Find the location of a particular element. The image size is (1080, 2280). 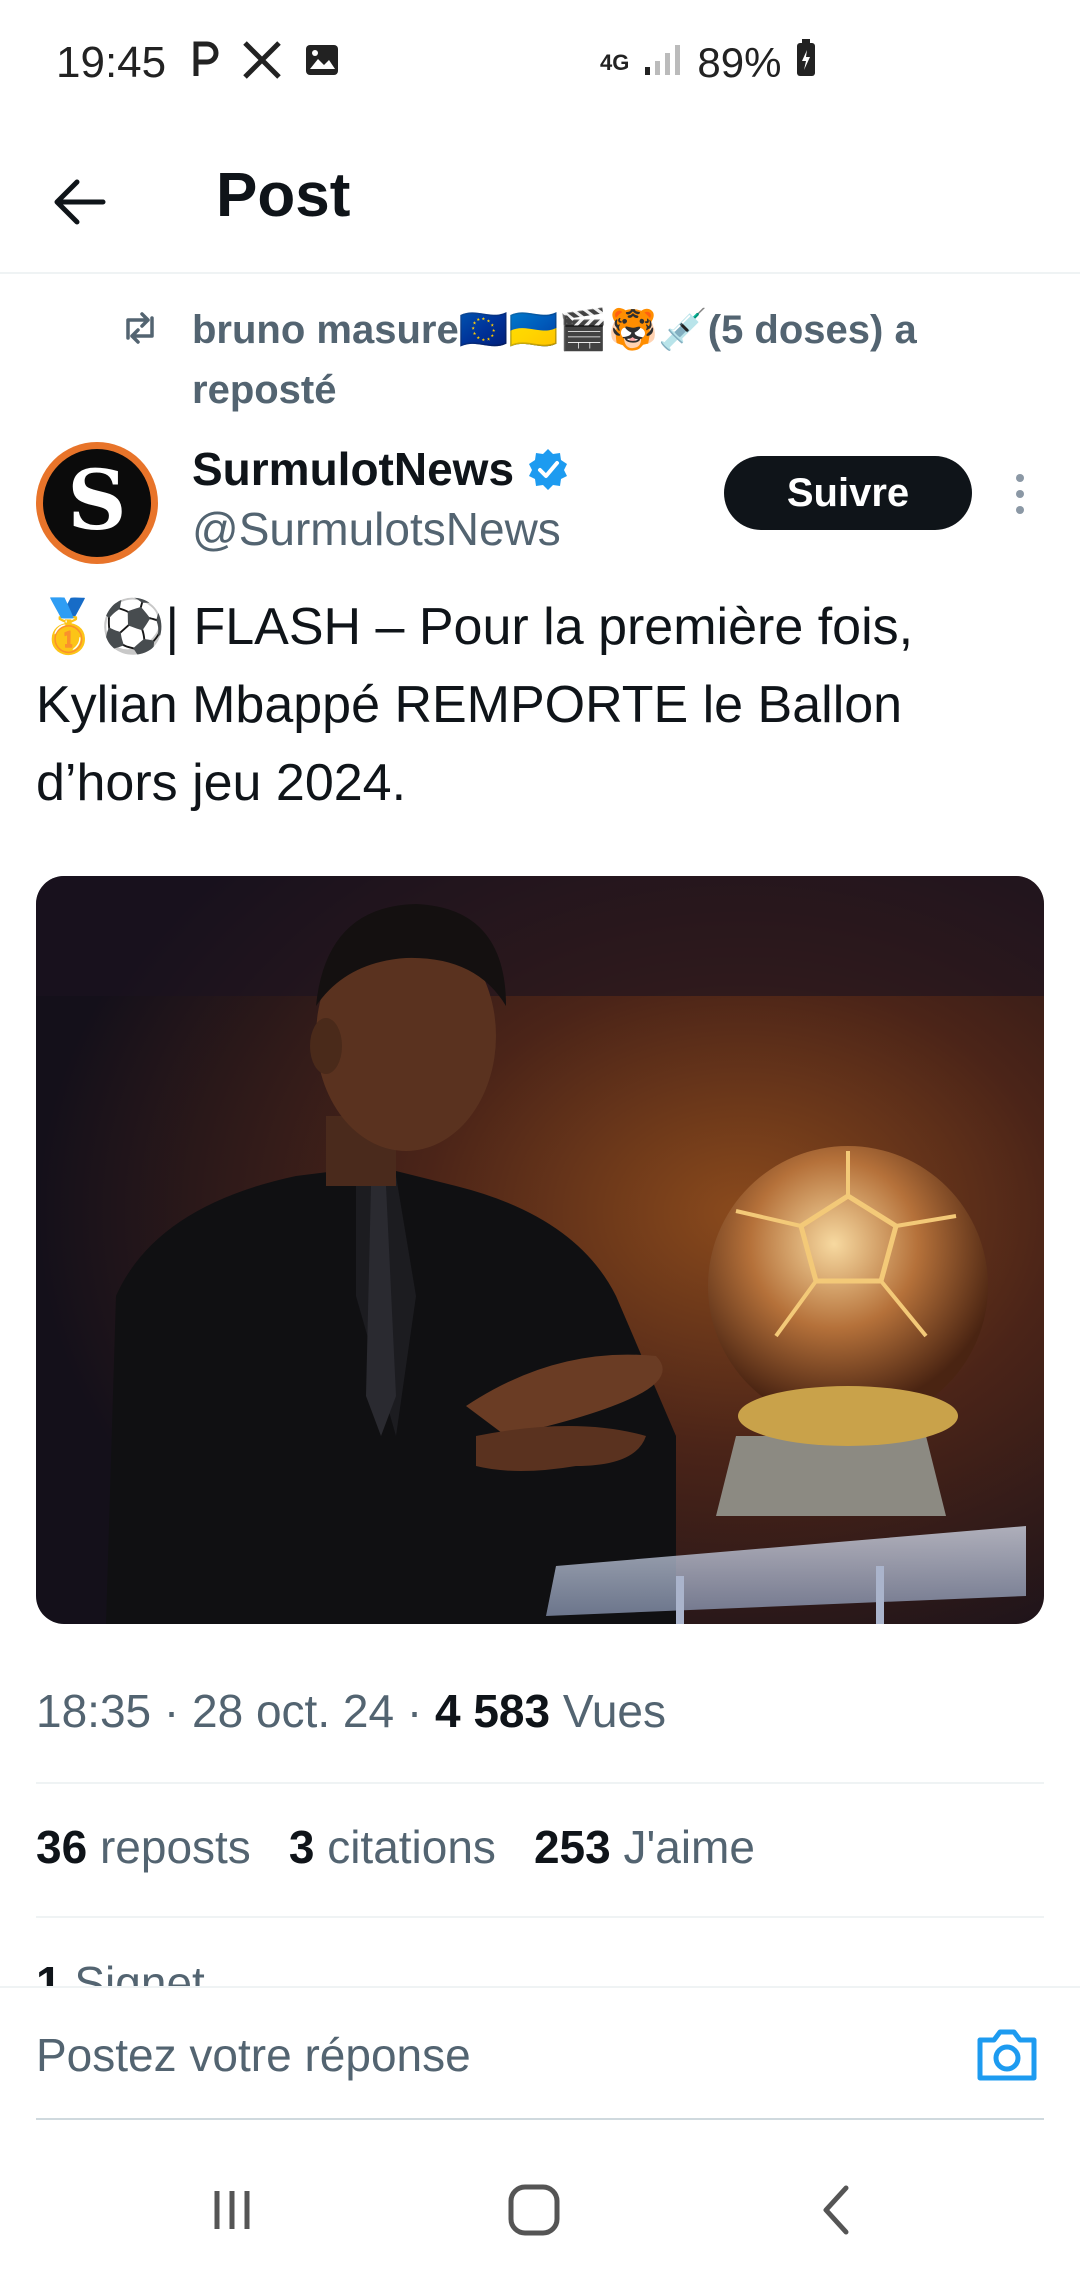

back-nav-button is located at coordinates (836, 2210).